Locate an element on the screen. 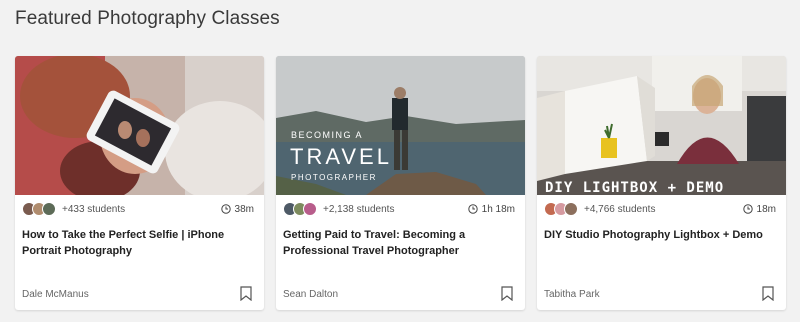  student-count: +2,138 students is located at coordinates (359, 209).